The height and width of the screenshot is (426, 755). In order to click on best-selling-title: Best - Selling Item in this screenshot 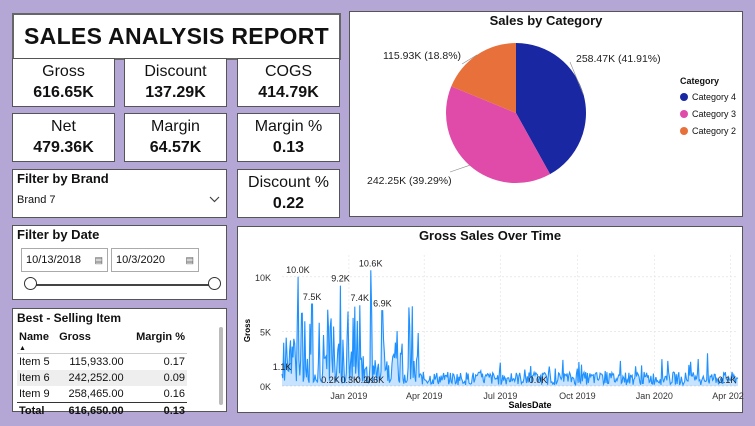, I will do `click(69, 318)`.